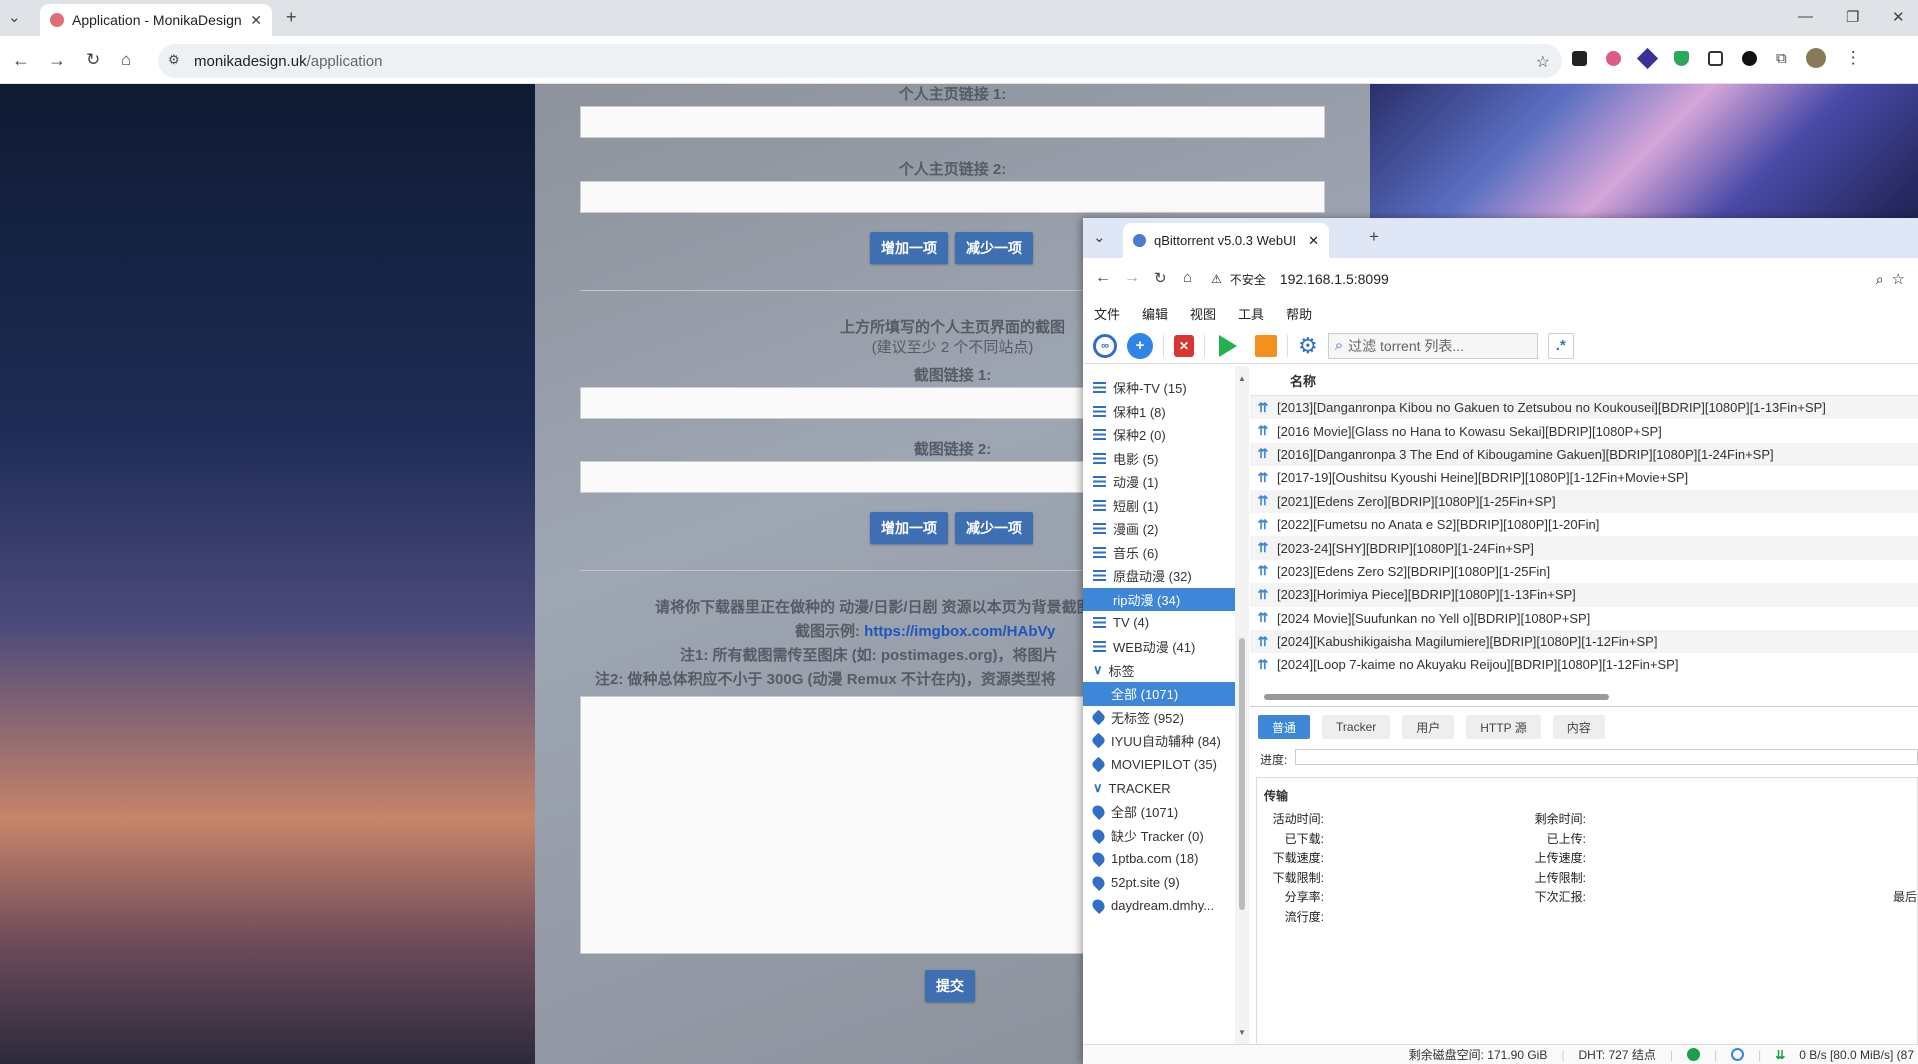  I want to click on homepage-link-1-input, so click(952, 122).